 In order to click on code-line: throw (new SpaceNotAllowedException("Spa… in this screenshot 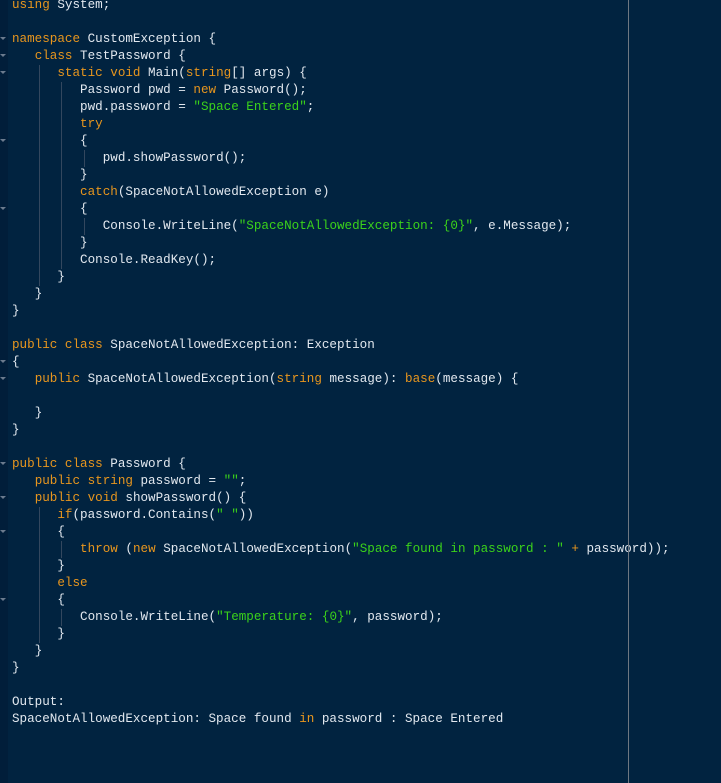, I will do `click(341, 549)`.